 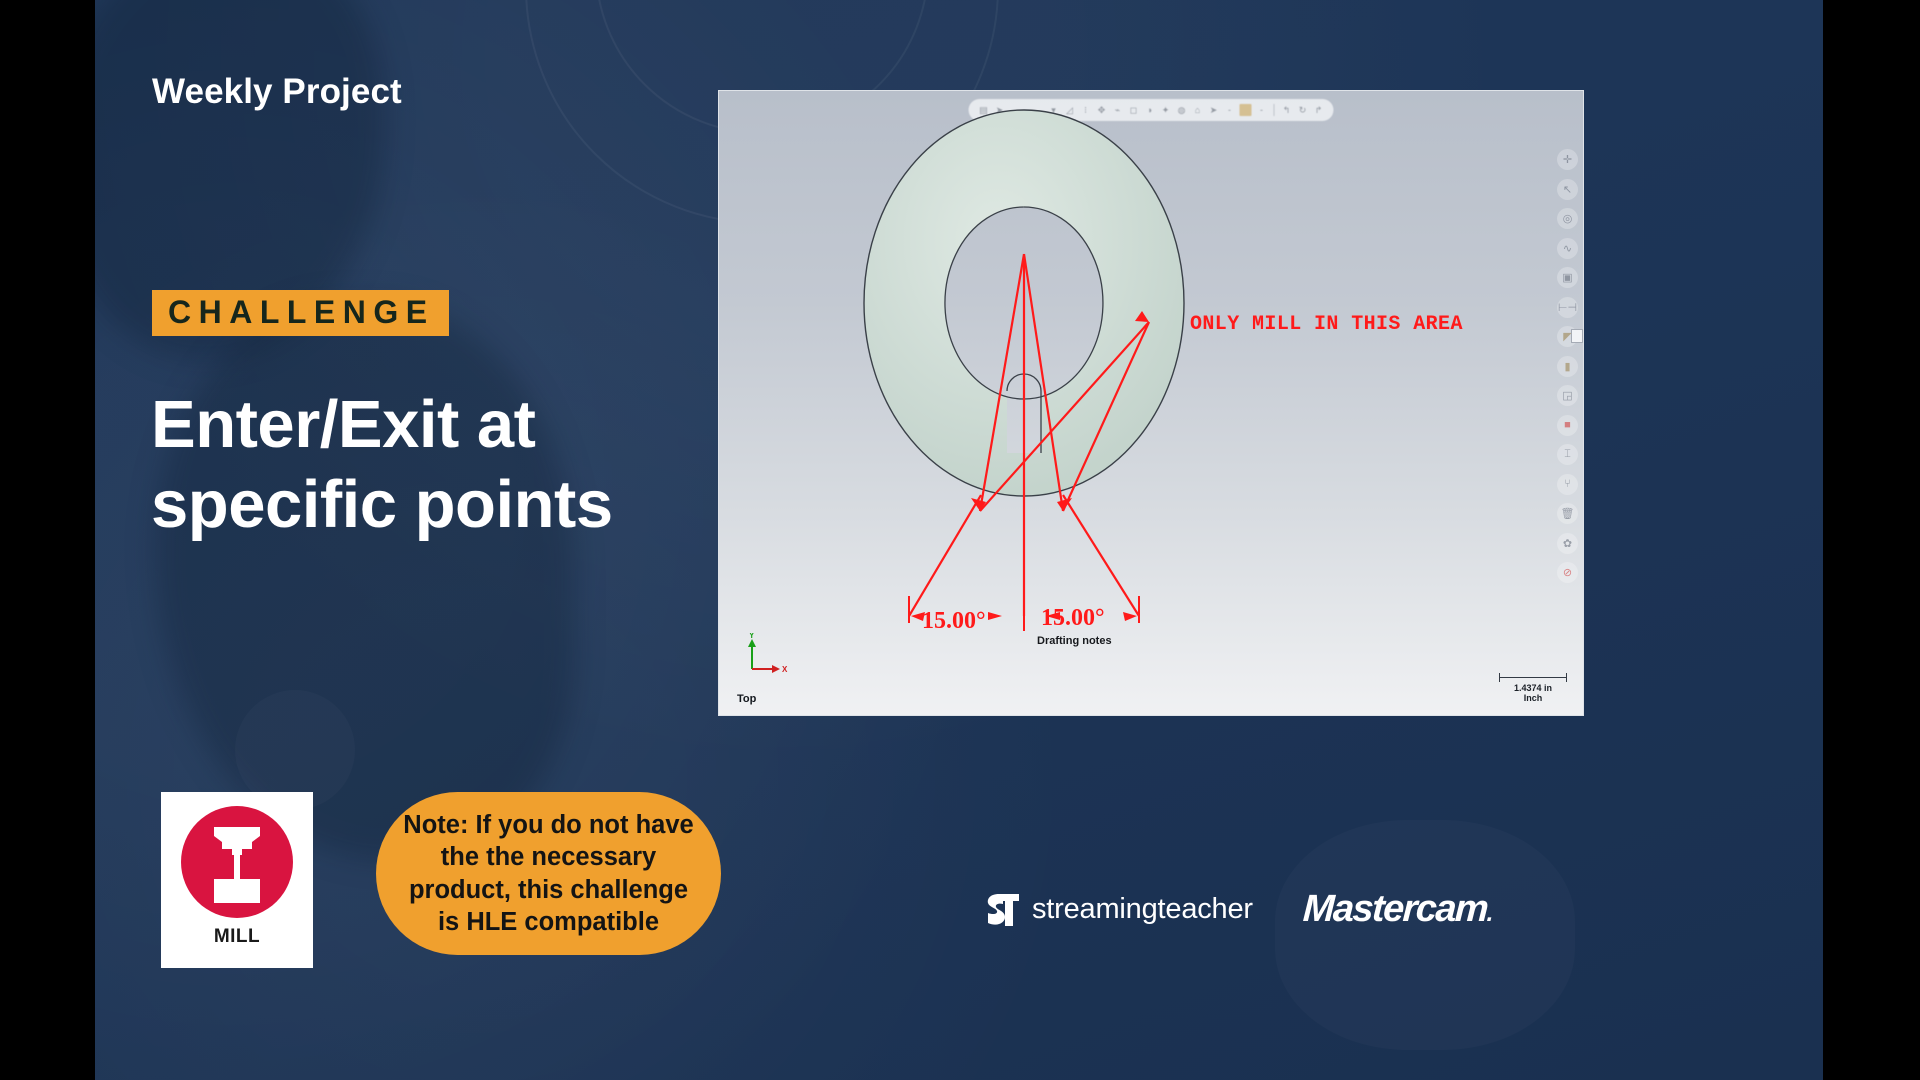 What do you see at coordinates (954, 621) in the screenshot?
I see `dimension-left-label: 15.00°` at bounding box center [954, 621].